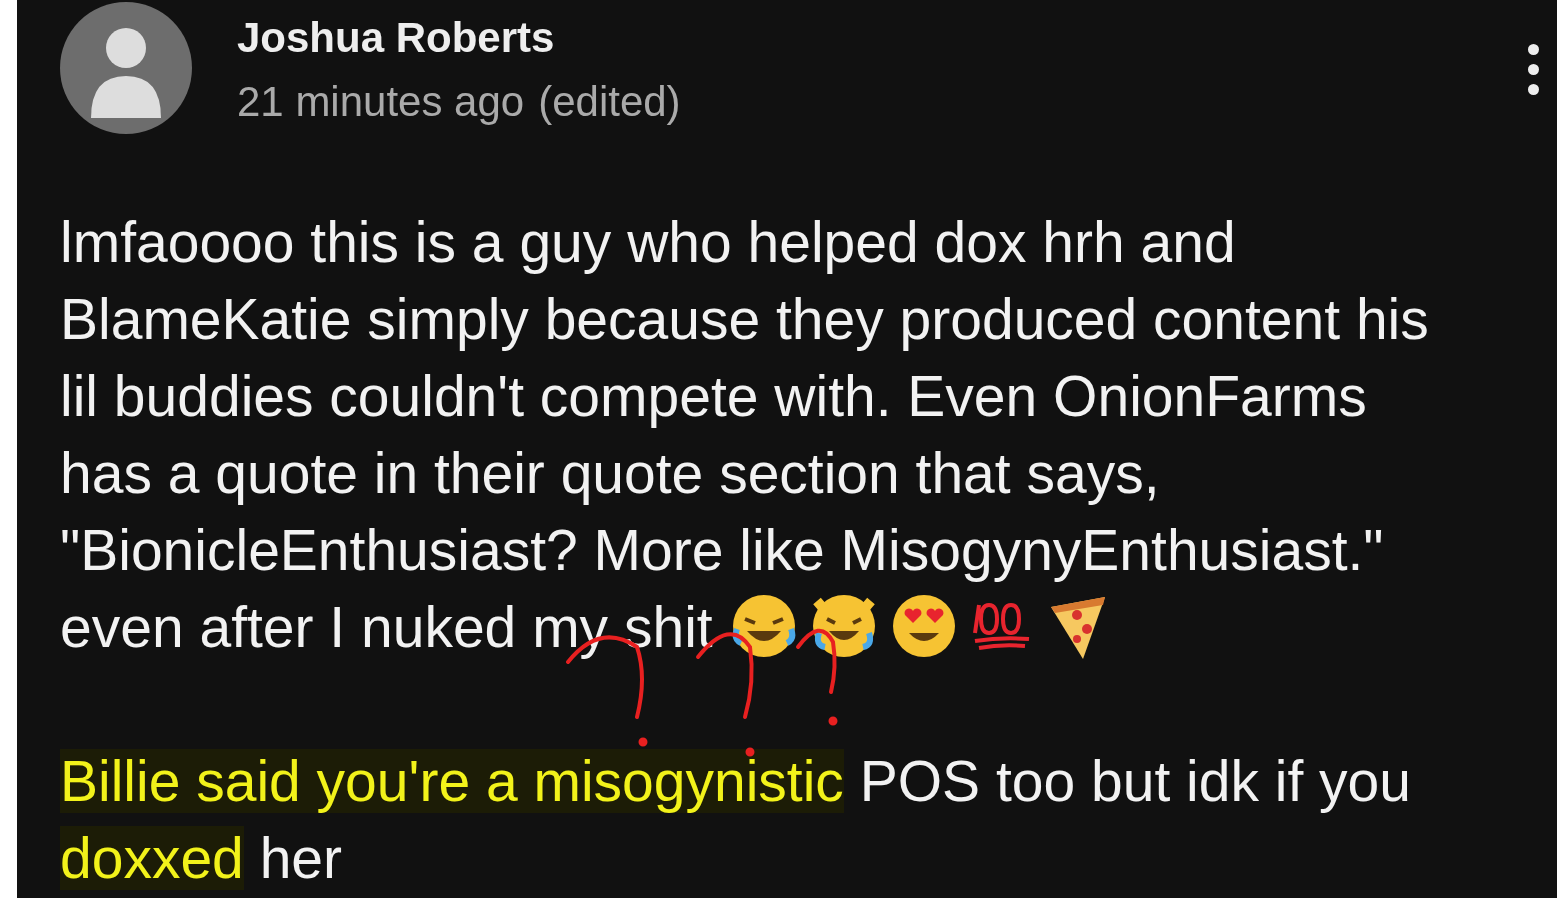  I want to click on timestamp: 21 minutes ago, so click(381, 102).